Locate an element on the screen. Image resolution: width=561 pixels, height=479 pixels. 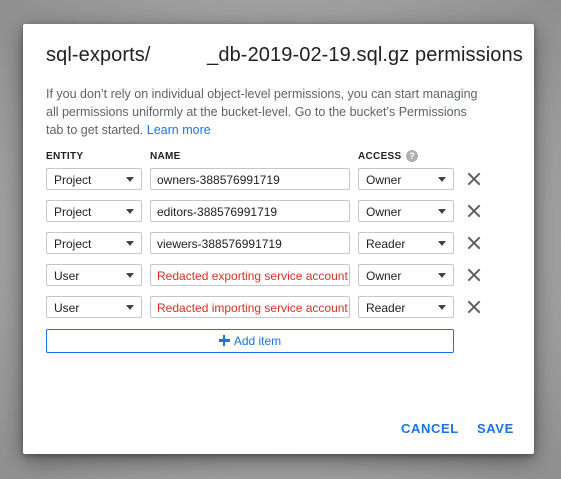
name-input: owners-388576991719 is located at coordinates (250, 179).